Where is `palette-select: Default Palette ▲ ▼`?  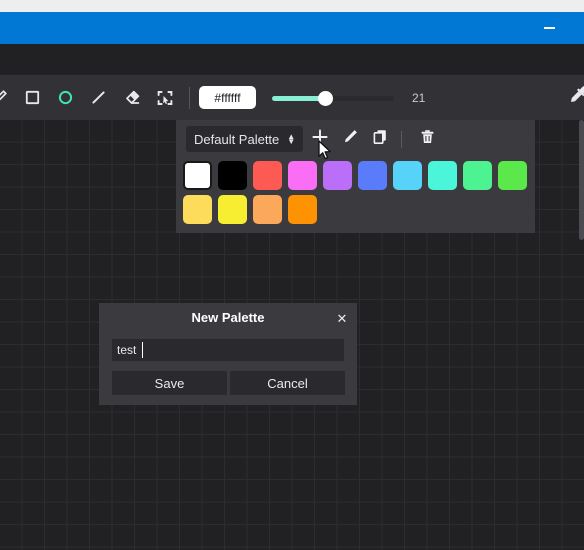 palette-select: Default Palette ▲ ▼ is located at coordinates (245, 139).